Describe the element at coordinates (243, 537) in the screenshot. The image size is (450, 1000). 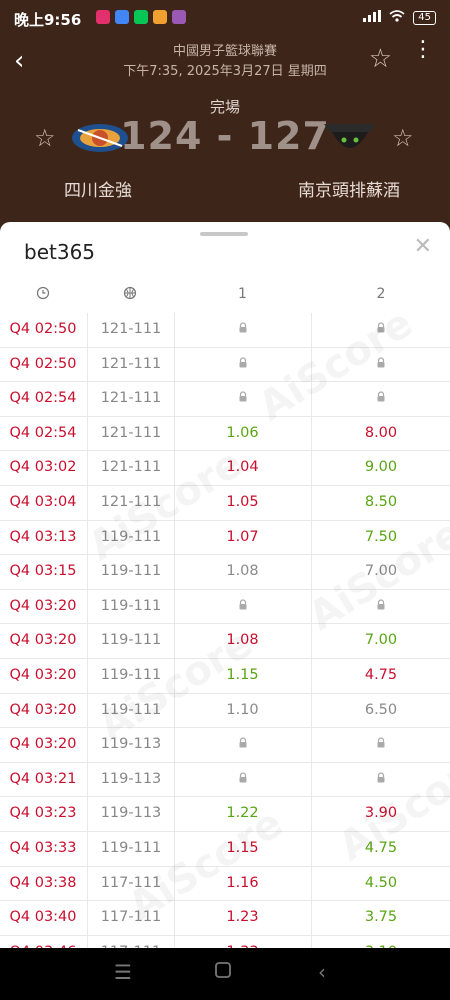
I see `odds-home: 1.07` at that location.